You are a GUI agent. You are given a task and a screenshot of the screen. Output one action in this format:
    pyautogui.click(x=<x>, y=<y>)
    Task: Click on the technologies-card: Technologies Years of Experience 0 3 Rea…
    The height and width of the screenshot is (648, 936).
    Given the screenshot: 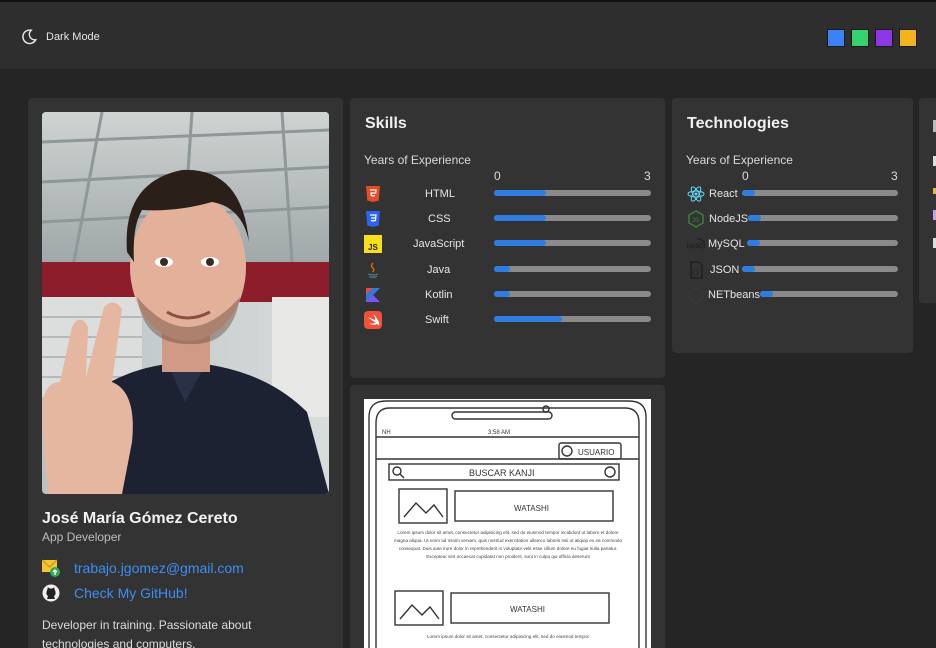 What is the action you would take?
    pyautogui.click(x=792, y=225)
    